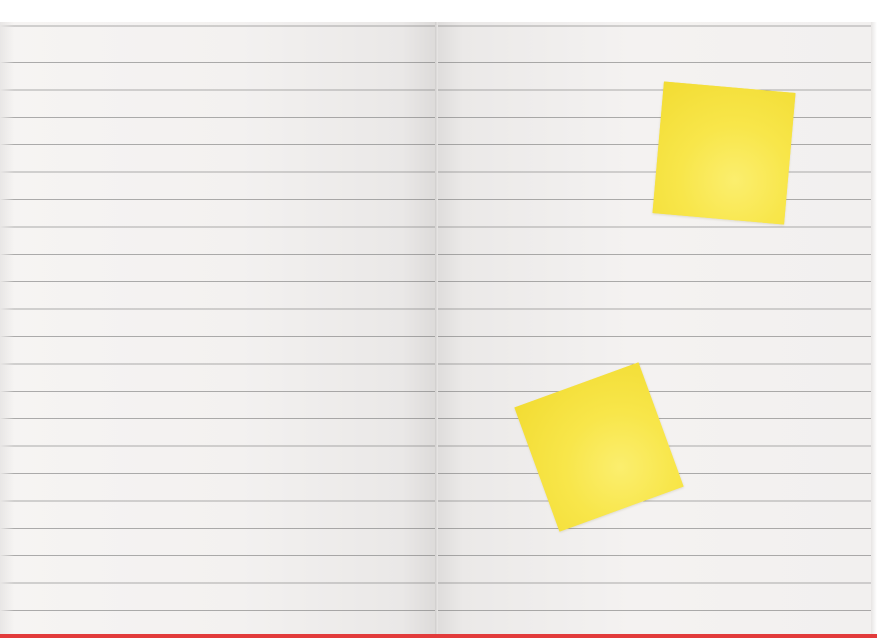  What do you see at coordinates (436, 328) in the screenshot?
I see `notebook-spine` at bounding box center [436, 328].